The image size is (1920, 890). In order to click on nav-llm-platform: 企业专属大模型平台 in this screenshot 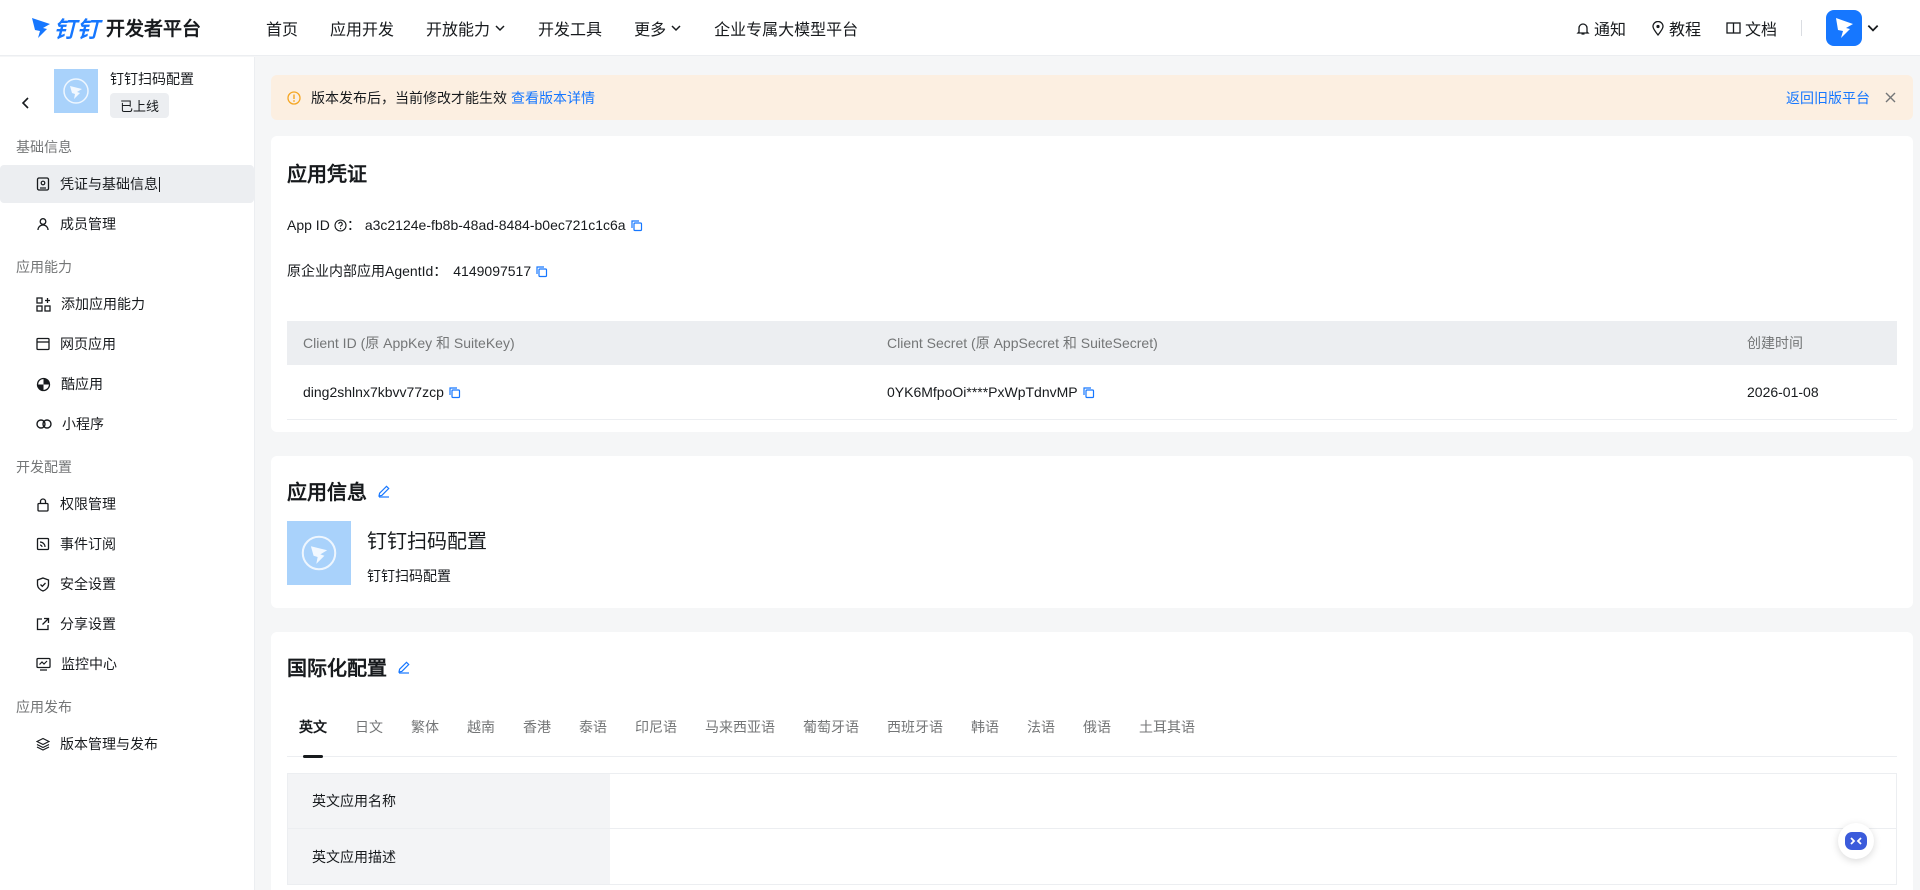, I will do `click(786, 28)`.